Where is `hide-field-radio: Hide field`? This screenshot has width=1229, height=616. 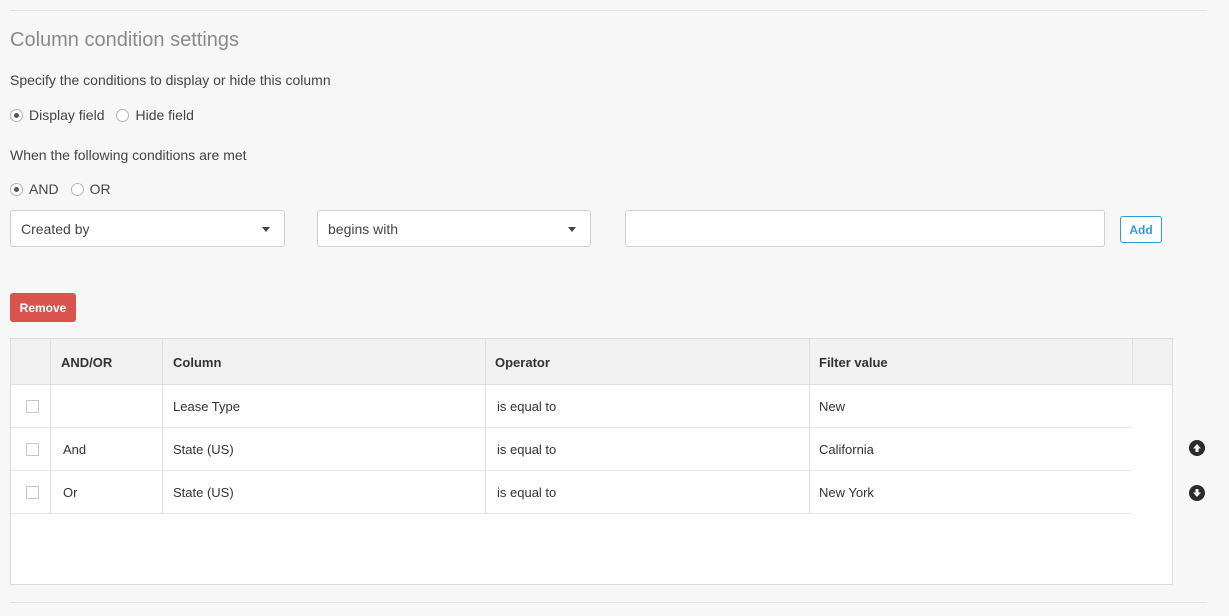 hide-field-radio: Hide field is located at coordinates (155, 115).